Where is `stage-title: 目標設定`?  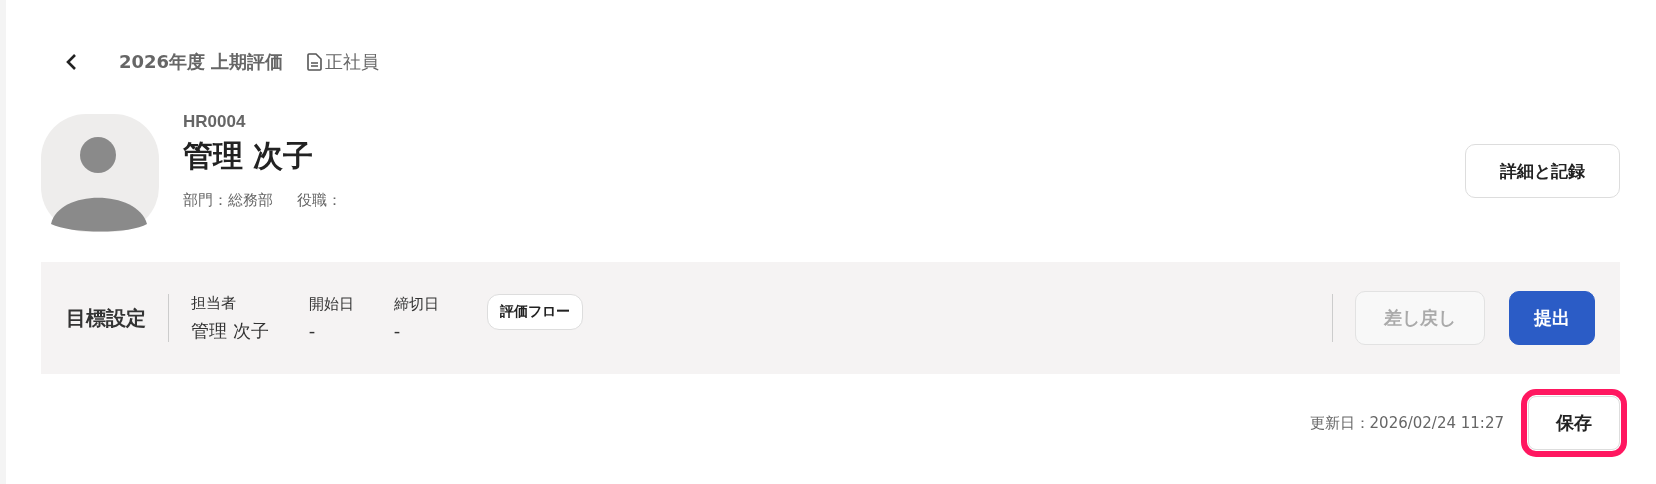 stage-title: 目標設定 is located at coordinates (106, 318).